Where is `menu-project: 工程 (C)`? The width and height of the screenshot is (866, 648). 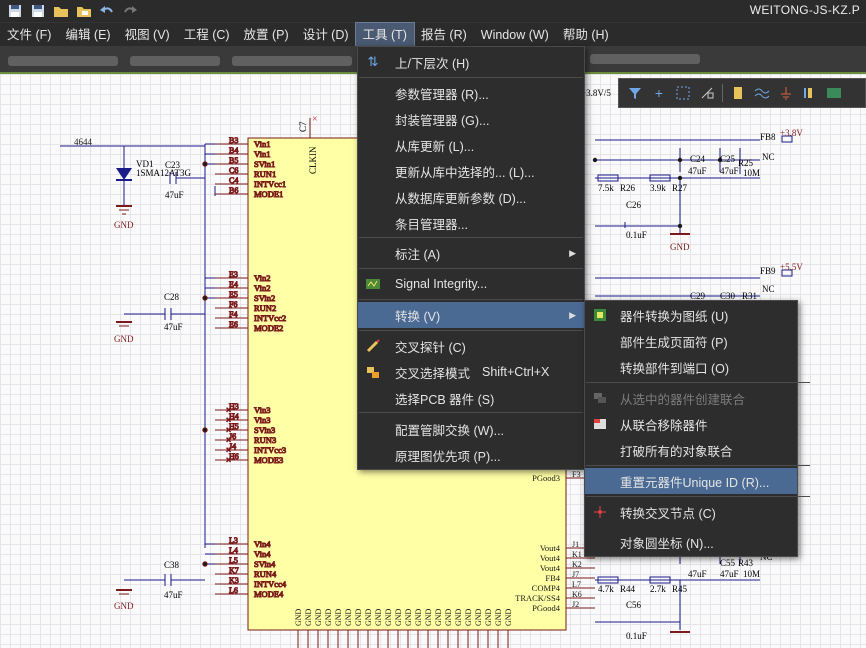
menu-project: 工程 (C) is located at coordinates (207, 35).